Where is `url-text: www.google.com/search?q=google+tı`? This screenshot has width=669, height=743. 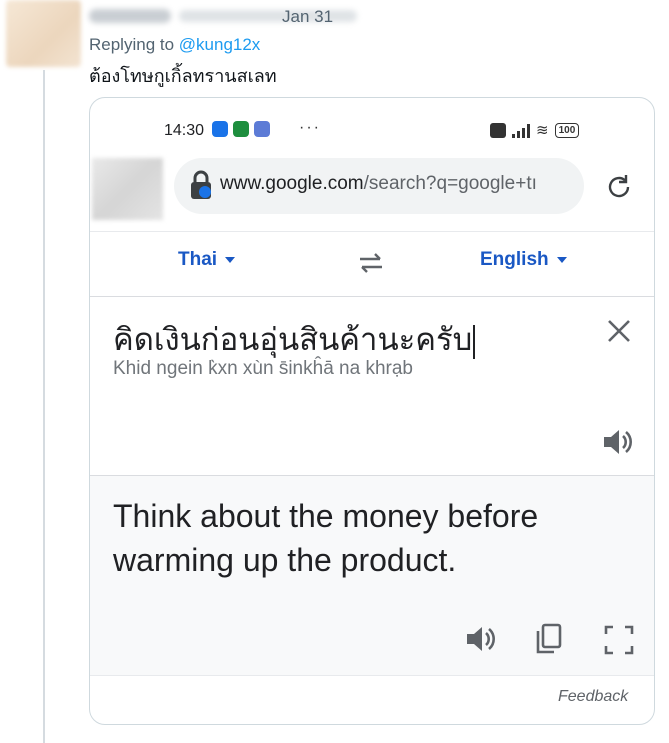
url-text: www.google.com/search?q=google+tı is located at coordinates (400, 184).